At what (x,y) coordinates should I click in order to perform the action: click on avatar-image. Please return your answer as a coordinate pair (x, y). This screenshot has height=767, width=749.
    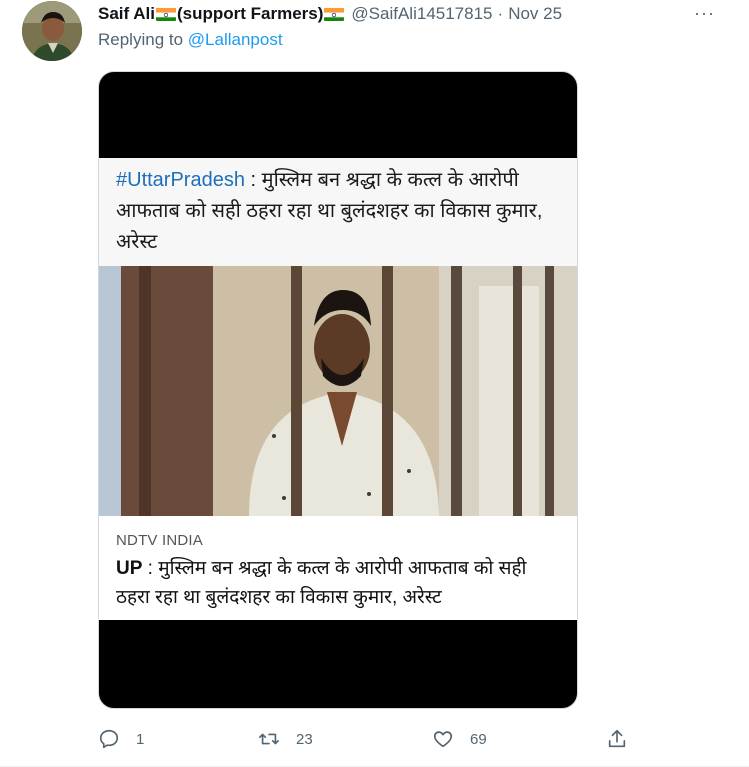
    Looking at the image, I should click on (52, 31).